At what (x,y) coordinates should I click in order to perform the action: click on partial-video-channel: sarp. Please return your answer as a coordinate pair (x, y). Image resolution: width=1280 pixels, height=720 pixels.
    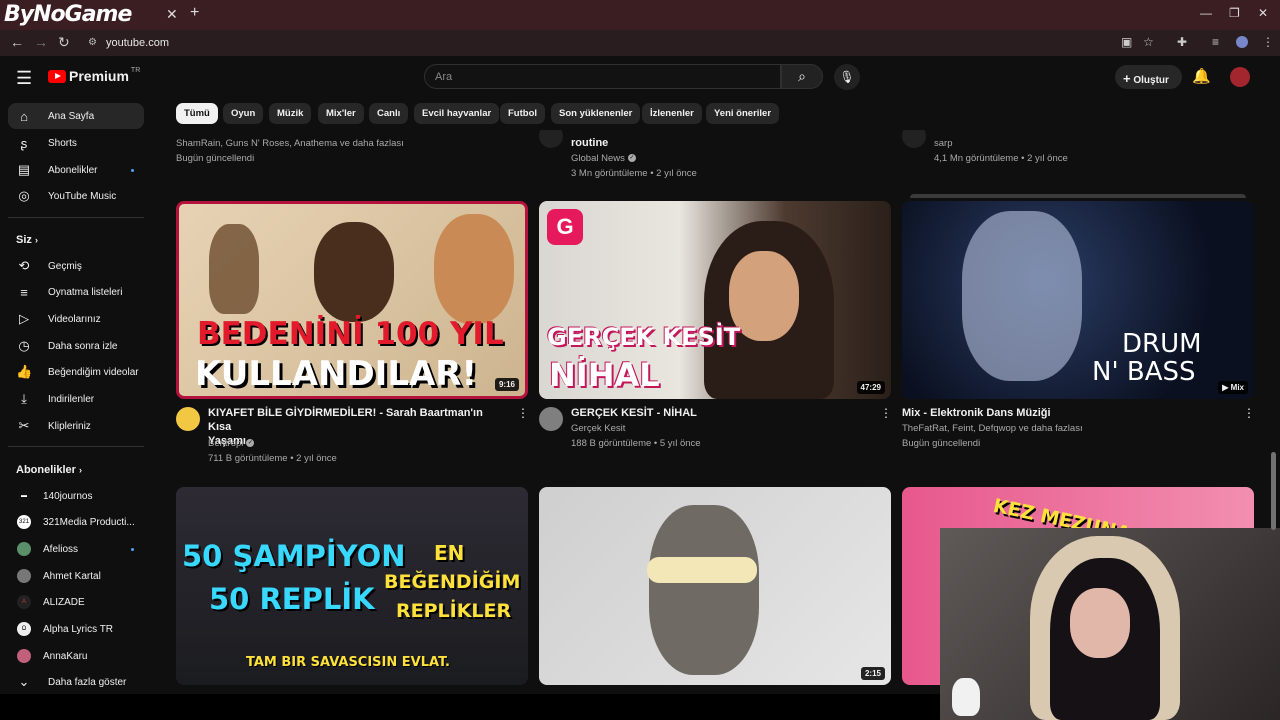
    Looking at the image, I should click on (943, 143).